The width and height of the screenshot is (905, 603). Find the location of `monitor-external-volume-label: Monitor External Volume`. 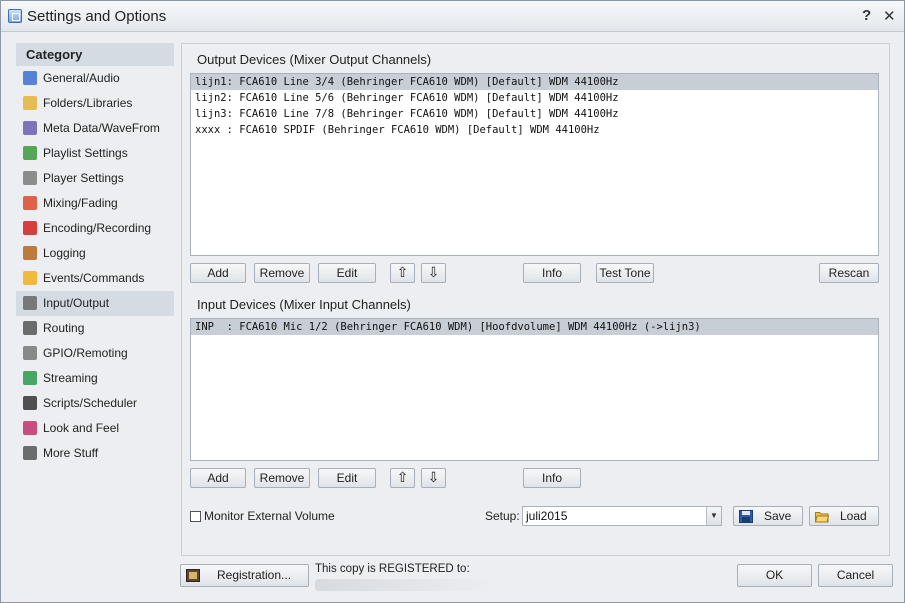

monitor-external-volume-label: Monitor External Volume is located at coordinates (269, 516).